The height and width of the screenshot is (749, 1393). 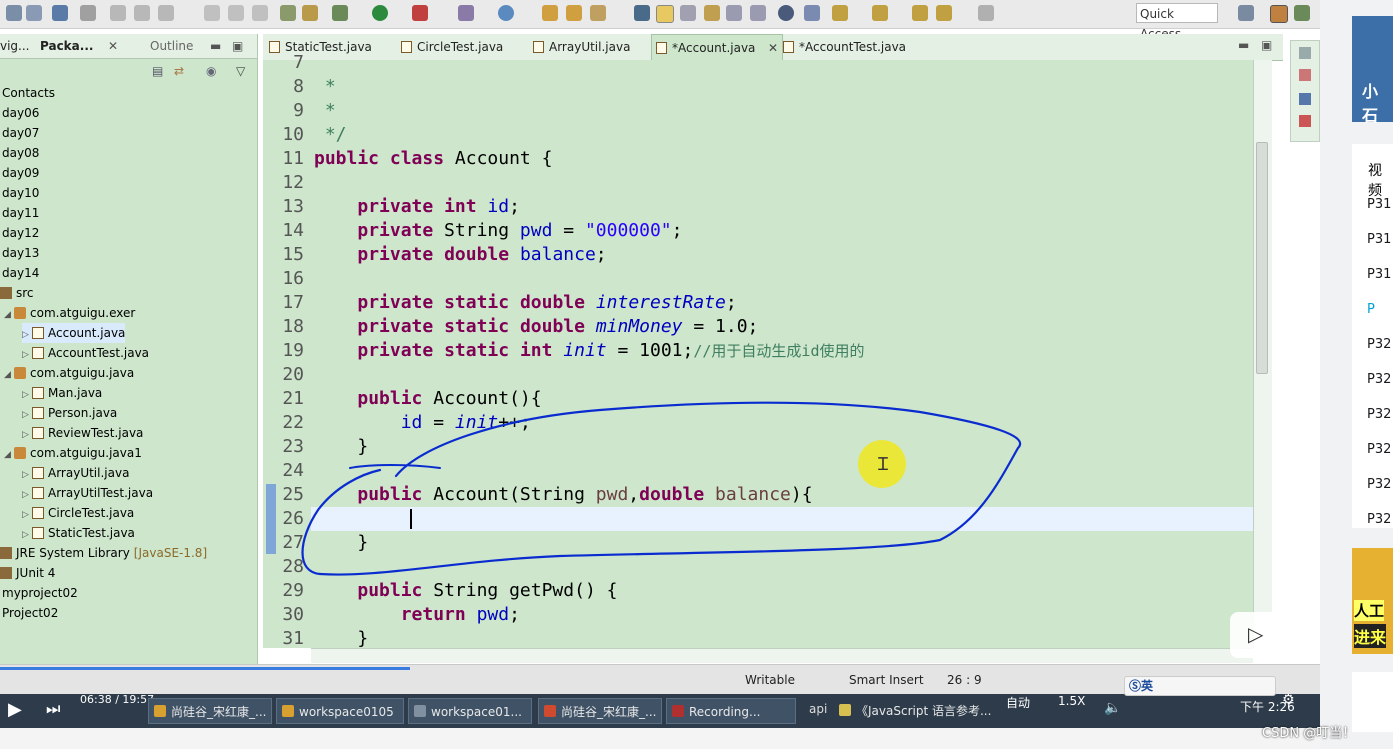 I want to click on video-thumbnail: 小石, so click(x=1372, y=70).